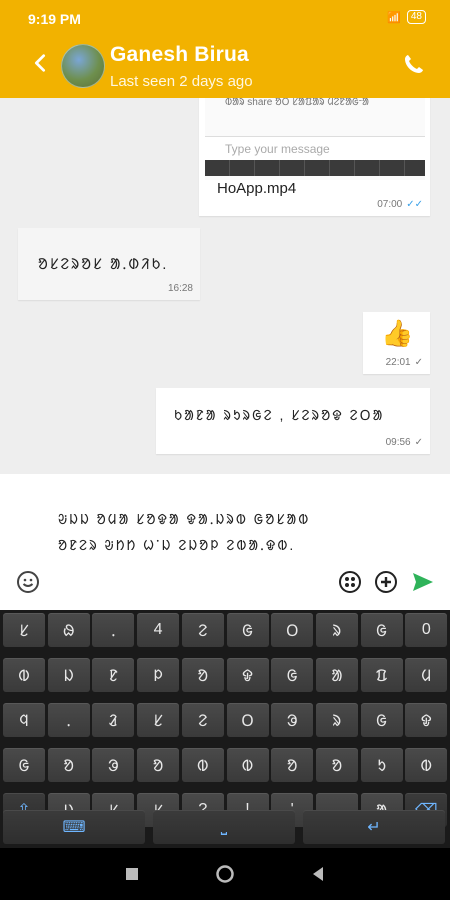  I want to click on space-bar: ⎵, so click(224, 827).